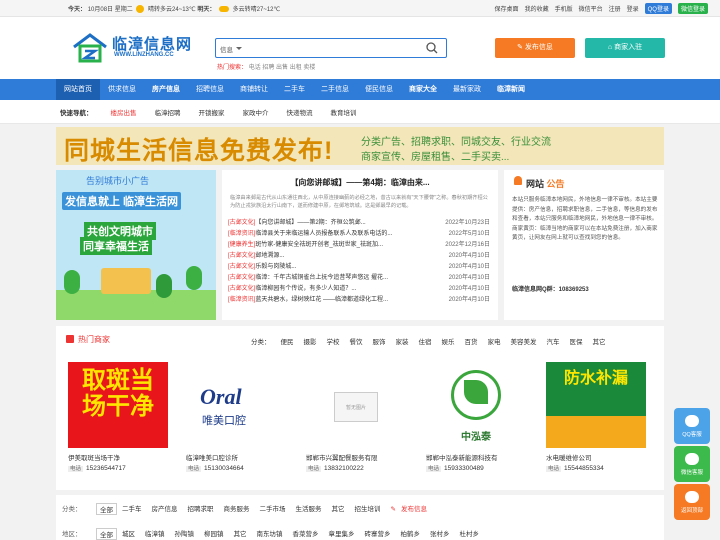 This screenshot has width=720, height=540. I want to click on filter-area: 其它, so click(240, 534).